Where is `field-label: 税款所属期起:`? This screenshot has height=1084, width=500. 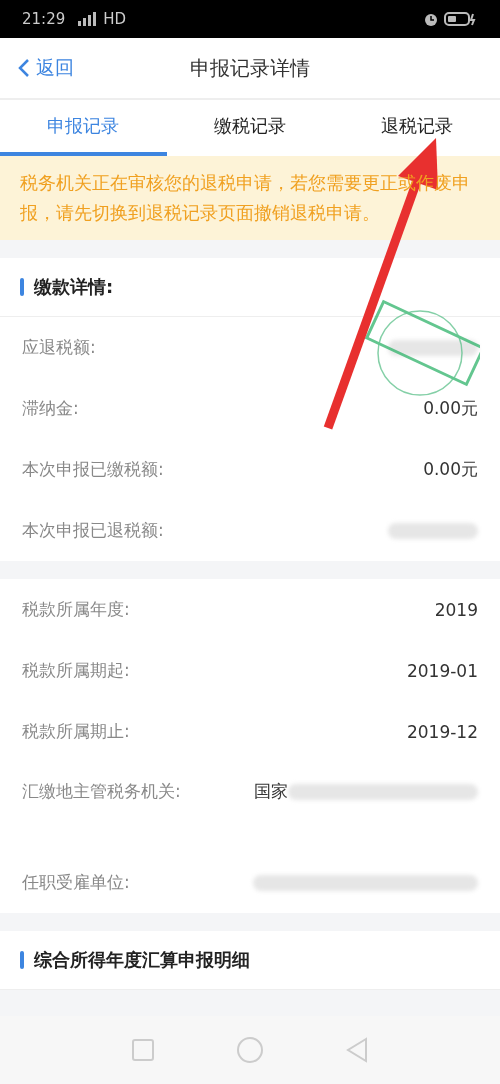 field-label: 税款所属期起: is located at coordinates (76, 670).